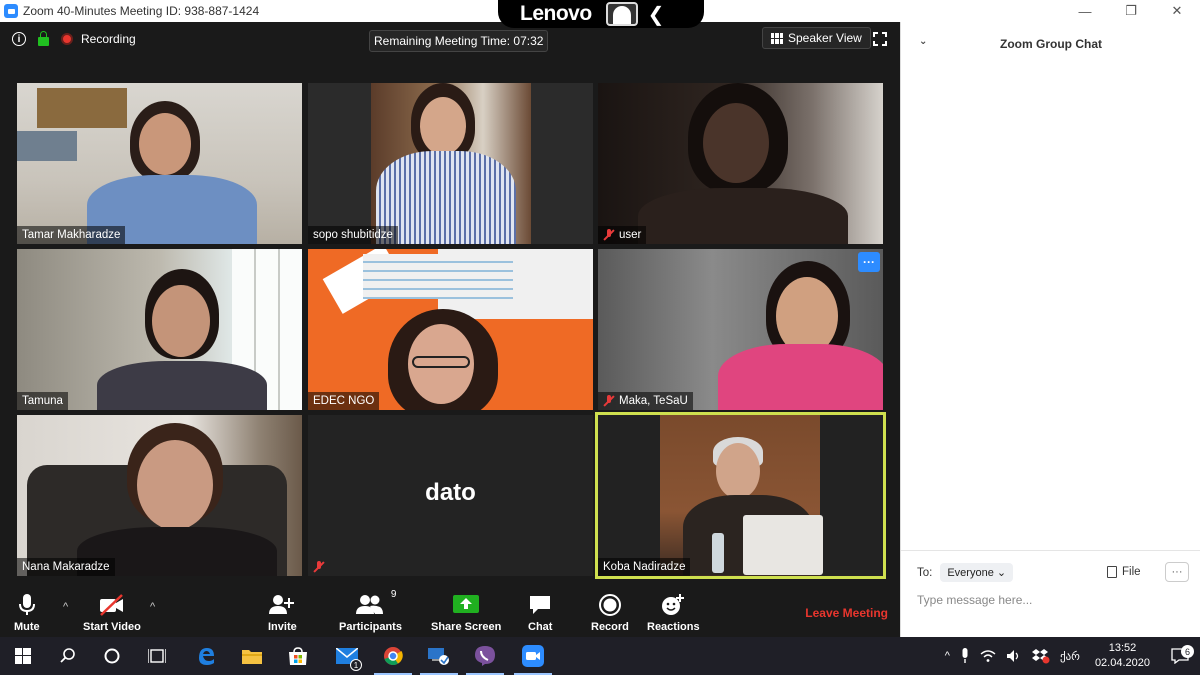  What do you see at coordinates (43, 38) in the screenshot?
I see `lock-icon` at bounding box center [43, 38].